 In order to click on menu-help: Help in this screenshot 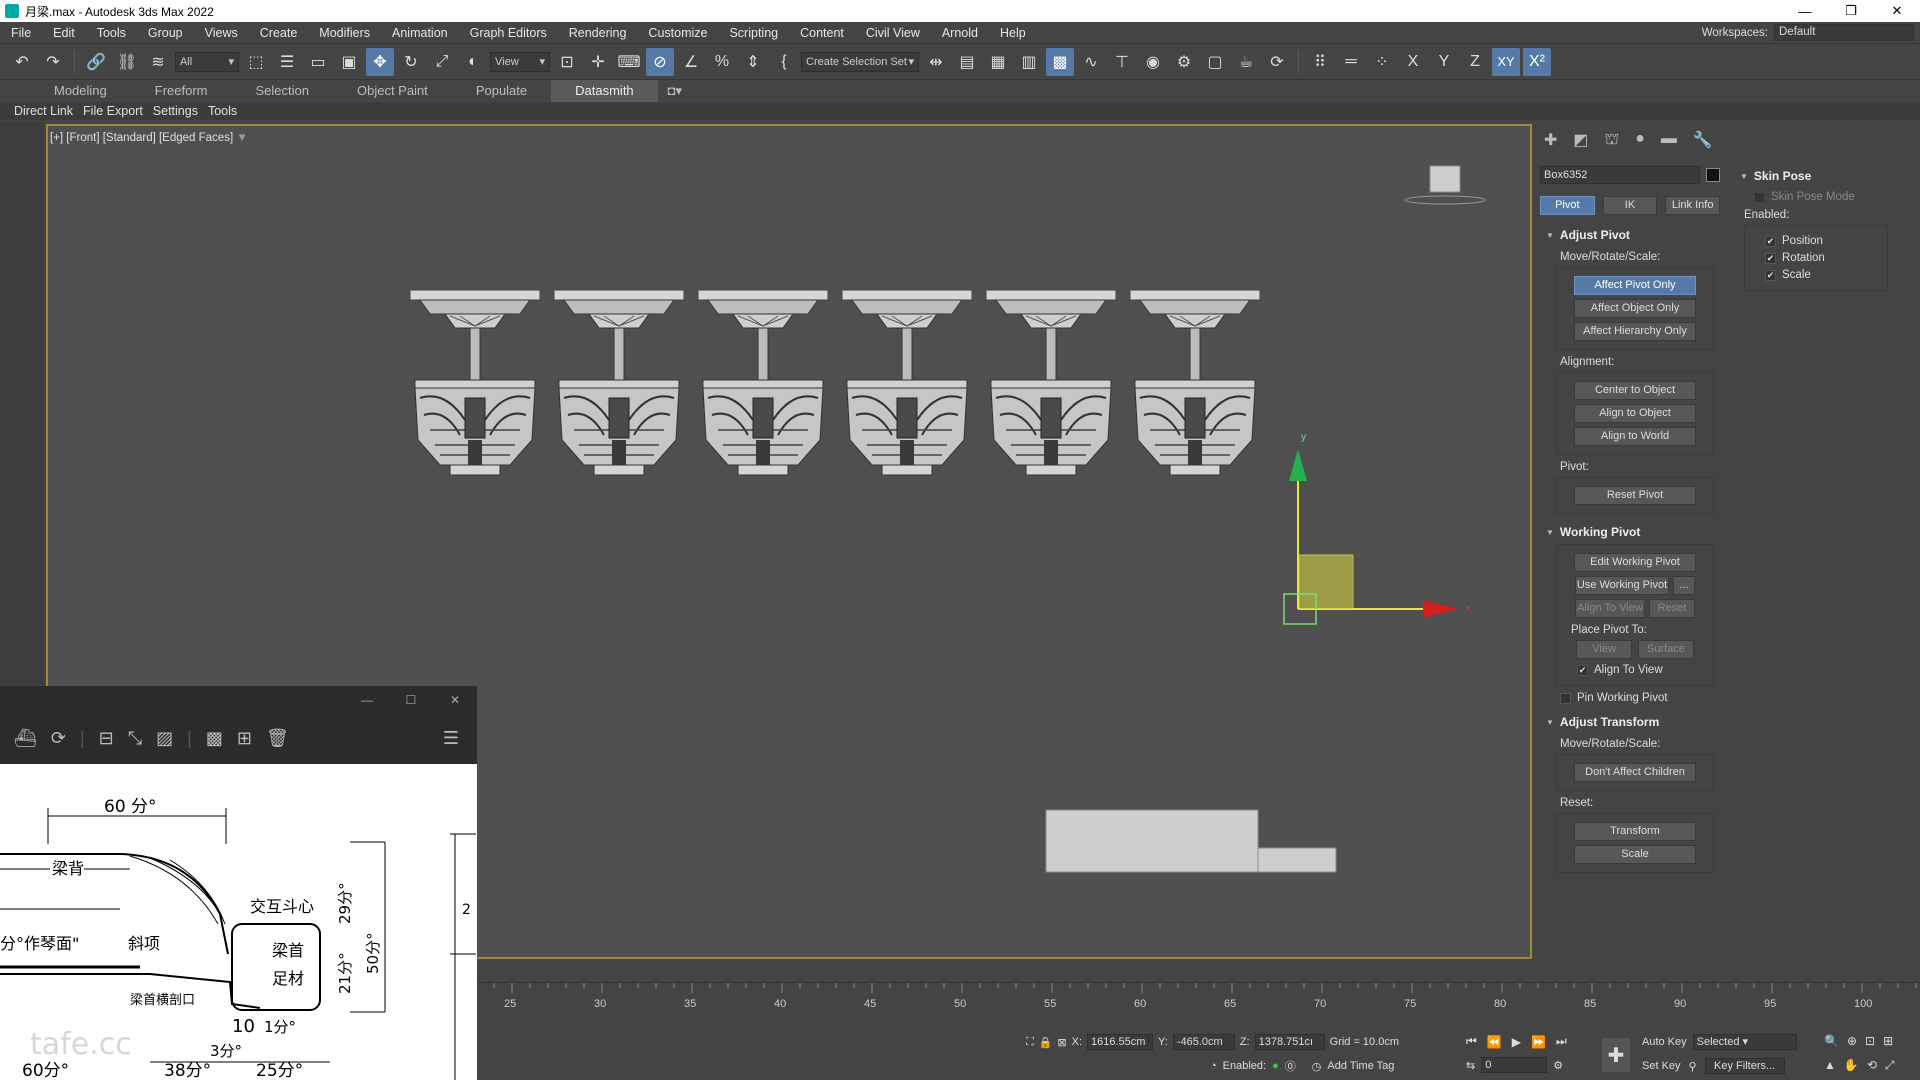, I will do `click(1013, 33)`.